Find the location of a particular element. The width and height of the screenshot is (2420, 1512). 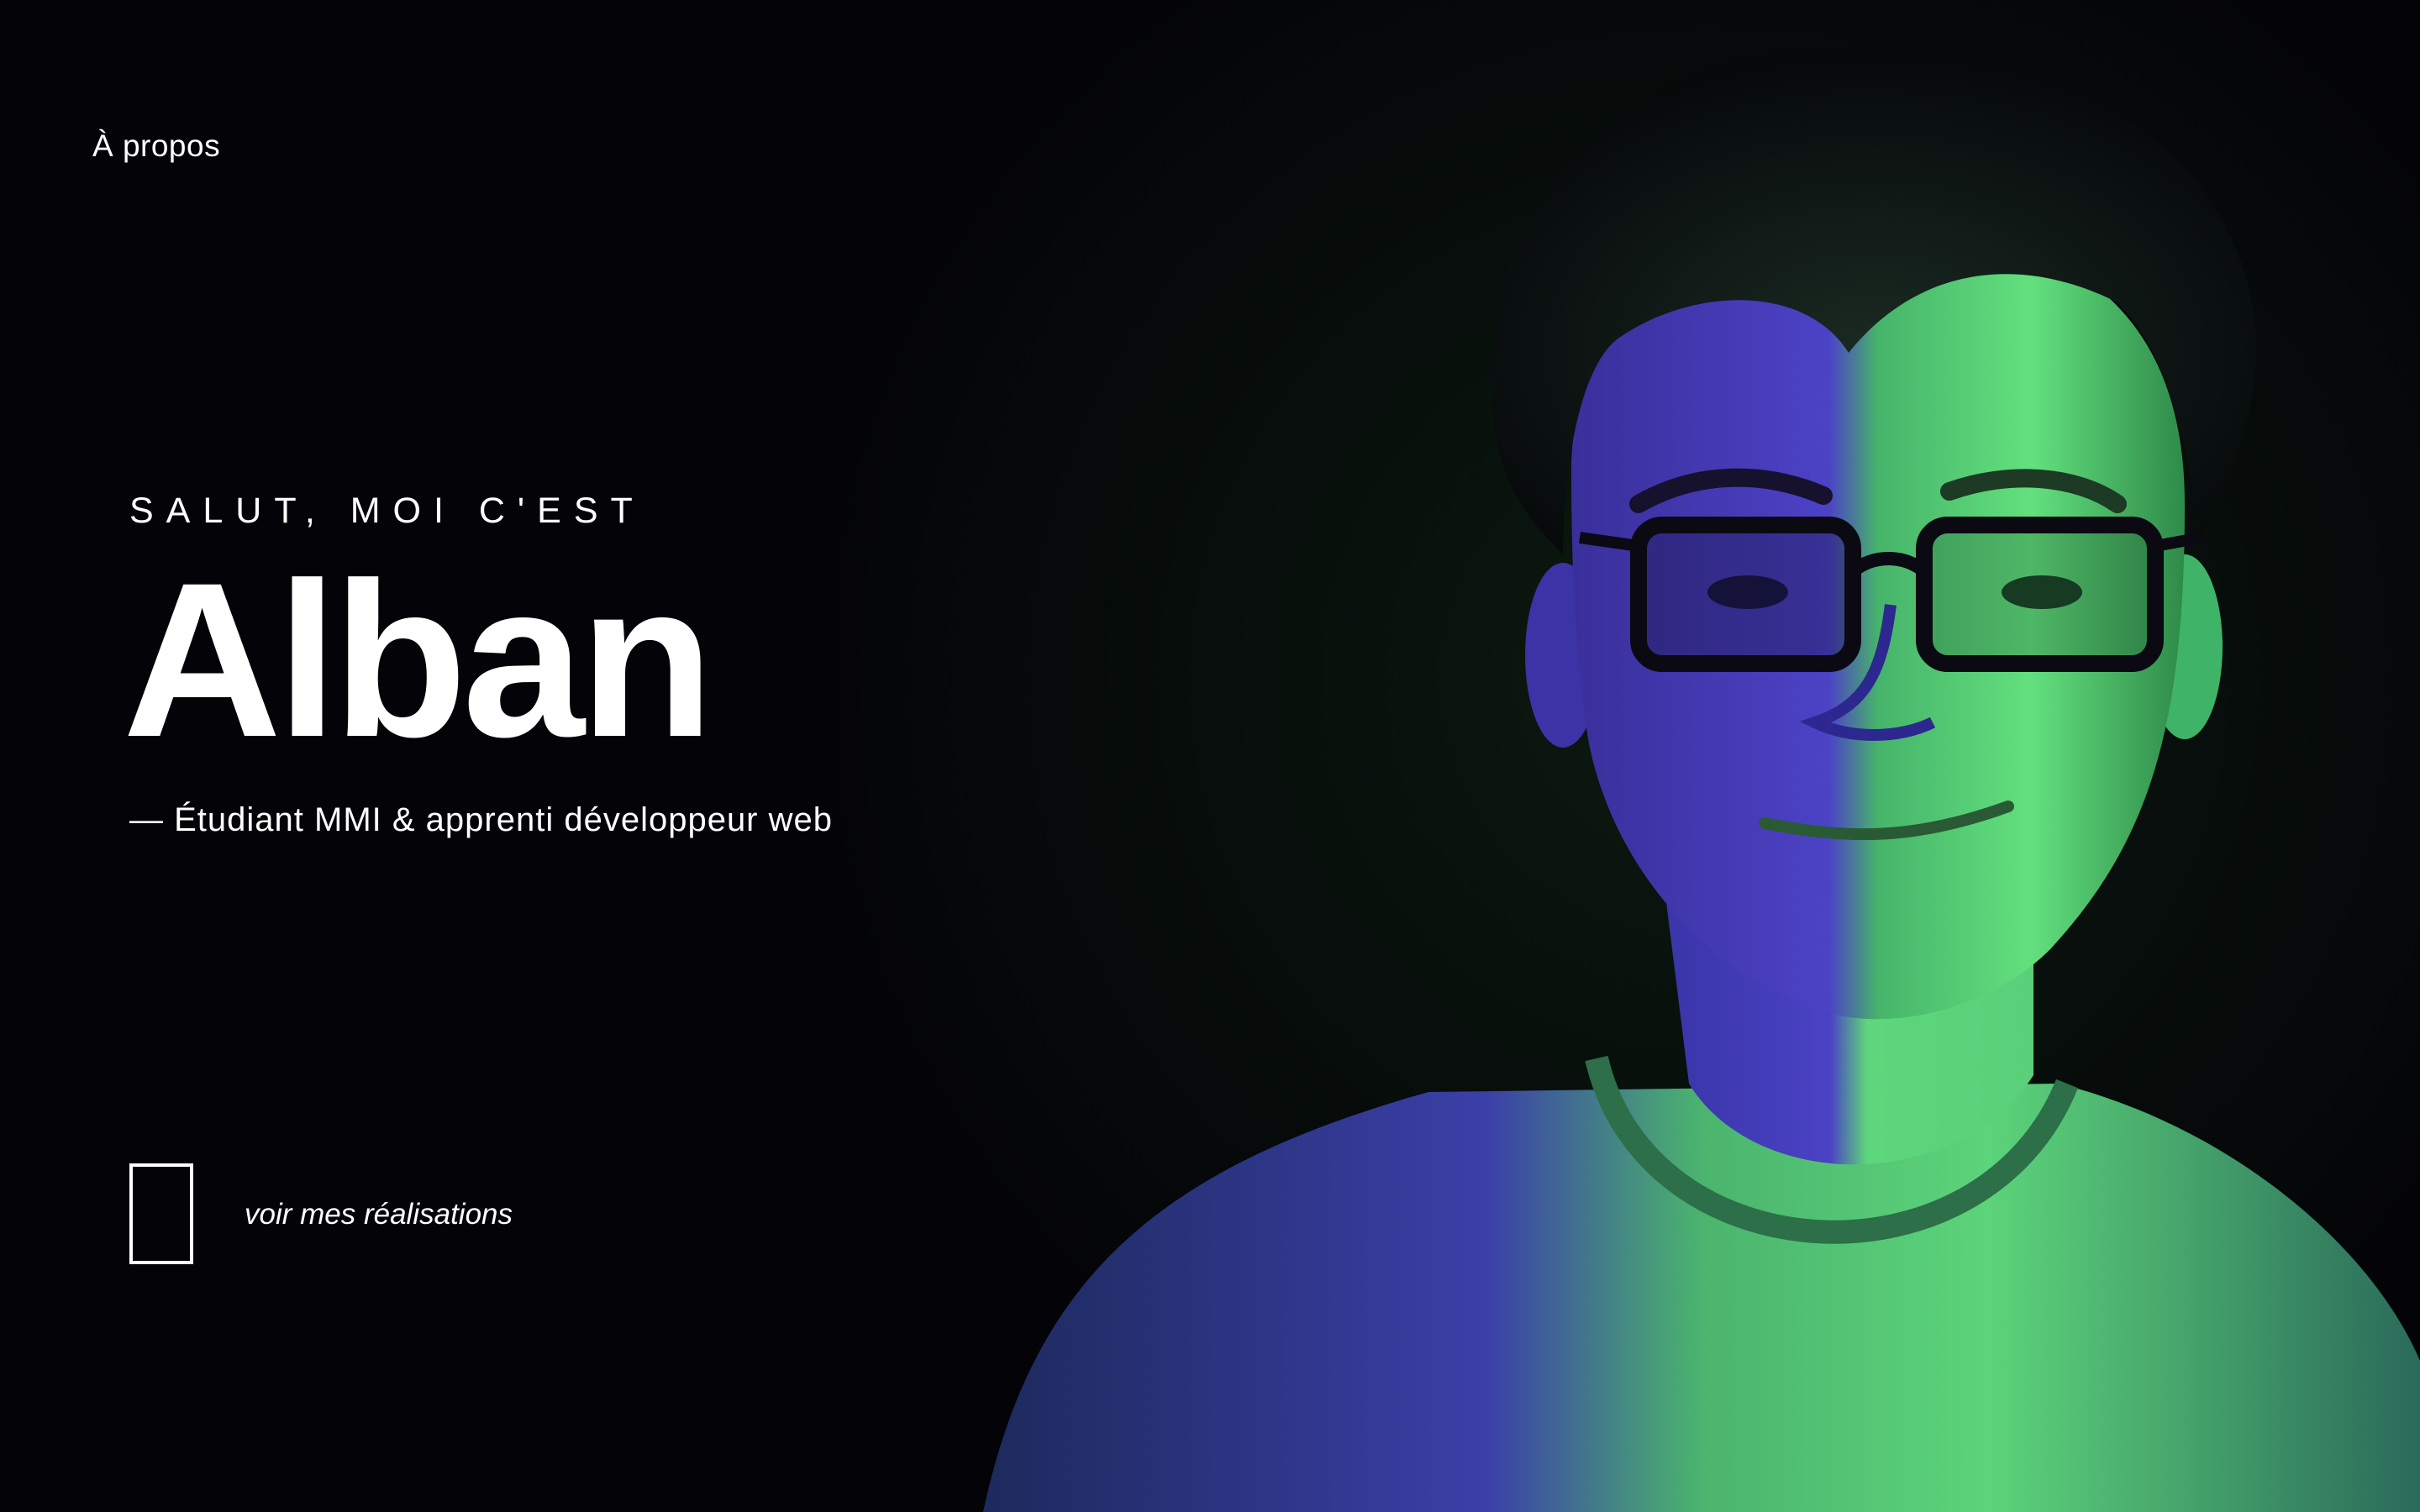

hero-eyebrow: SALUT, MOI C'EST is located at coordinates (387, 511).